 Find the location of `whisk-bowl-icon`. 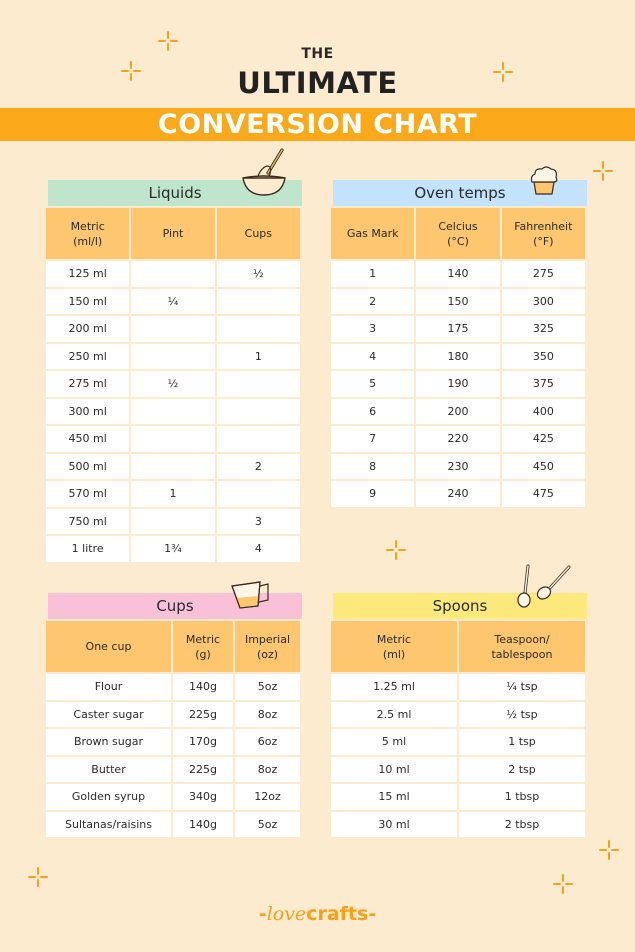

whisk-bowl-icon is located at coordinates (264, 172).